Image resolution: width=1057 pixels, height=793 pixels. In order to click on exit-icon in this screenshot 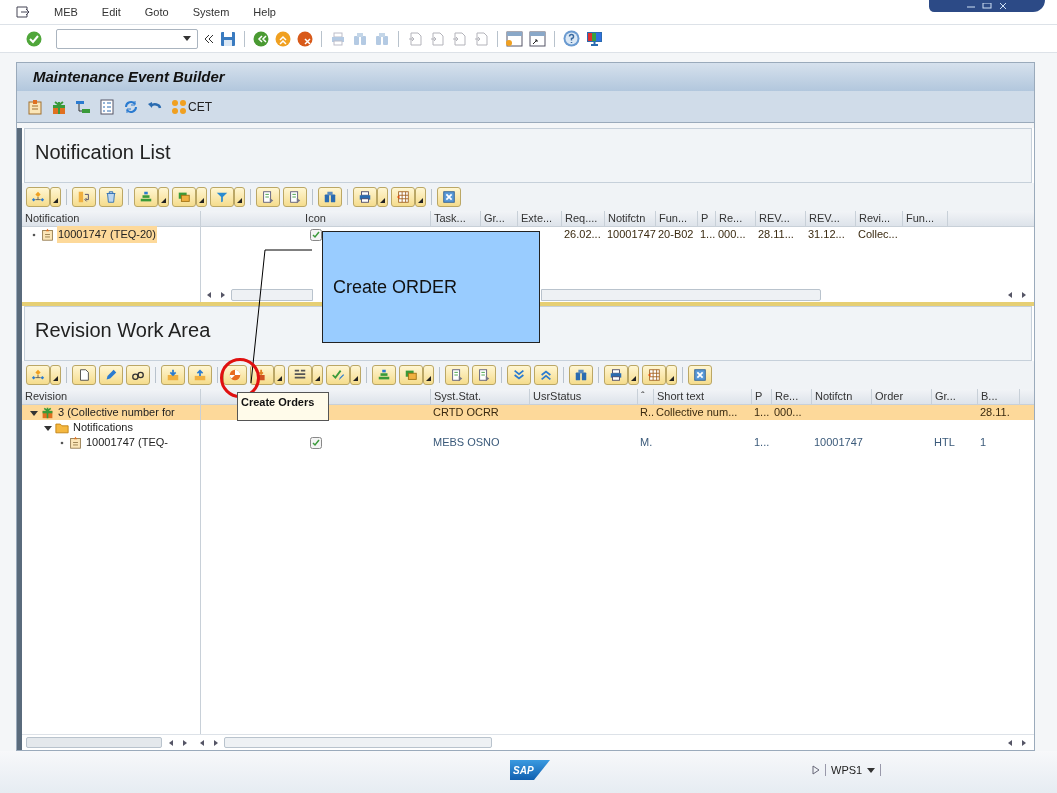, I will do `click(23, 12)`.